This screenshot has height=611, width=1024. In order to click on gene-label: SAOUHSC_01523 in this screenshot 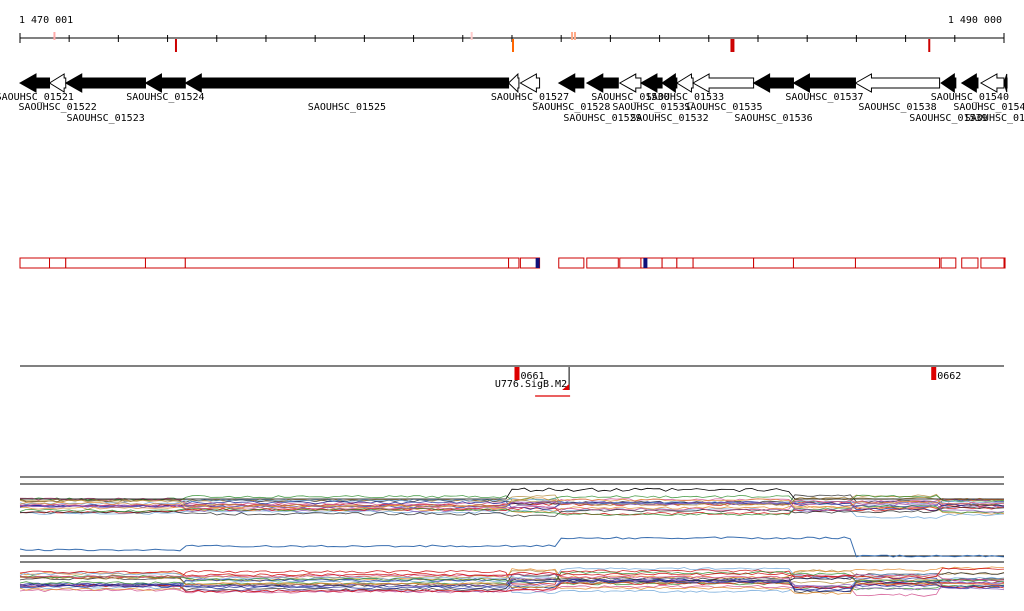, I will do `click(105, 118)`.